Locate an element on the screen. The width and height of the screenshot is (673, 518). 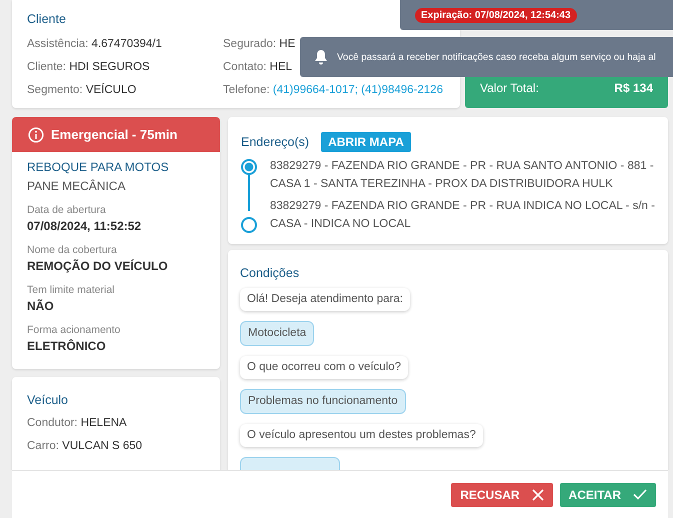
field-value: ELETRÔNICO is located at coordinates (67, 346).